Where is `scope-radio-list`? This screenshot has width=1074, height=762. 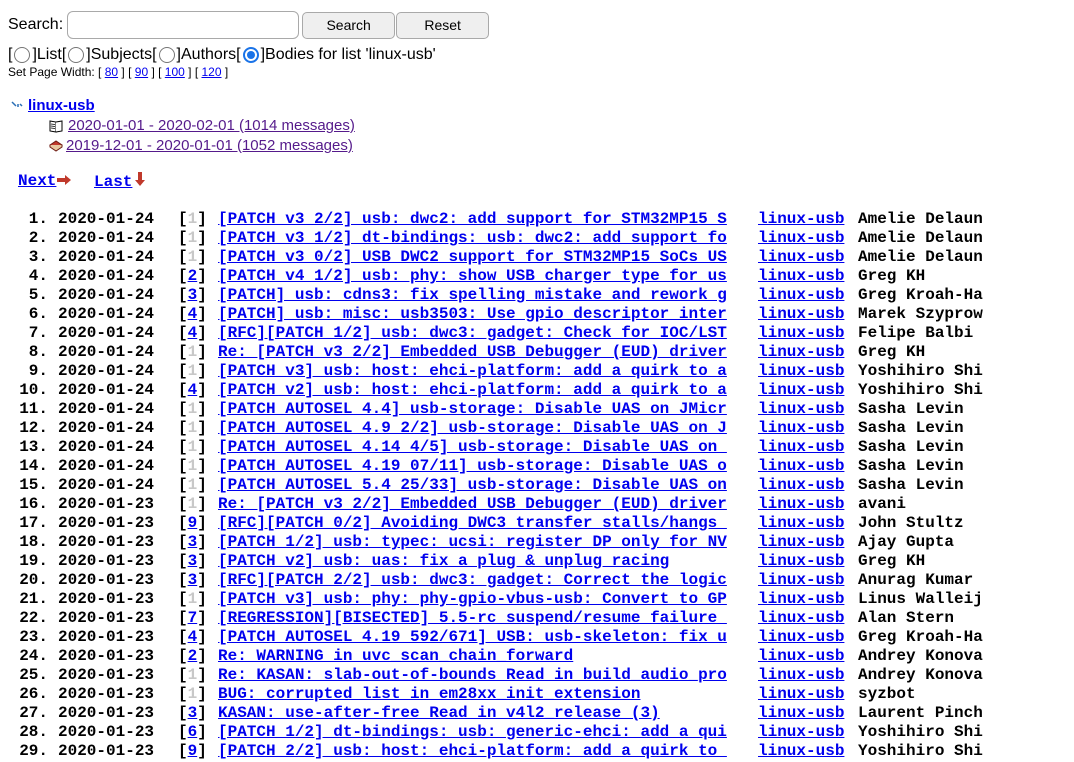 scope-radio-list is located at coordinates (22, 55).